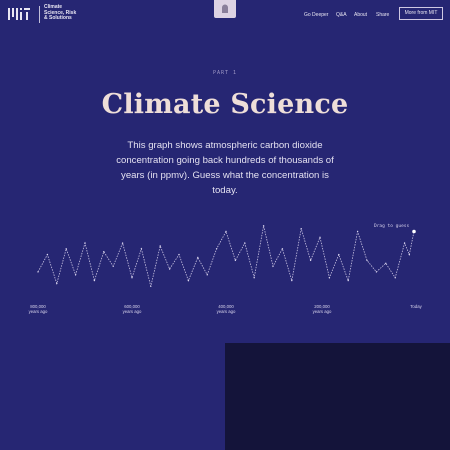 The height and width of the screenshot is (450, 450). I want to click on brand-divider, so click(39, 14).